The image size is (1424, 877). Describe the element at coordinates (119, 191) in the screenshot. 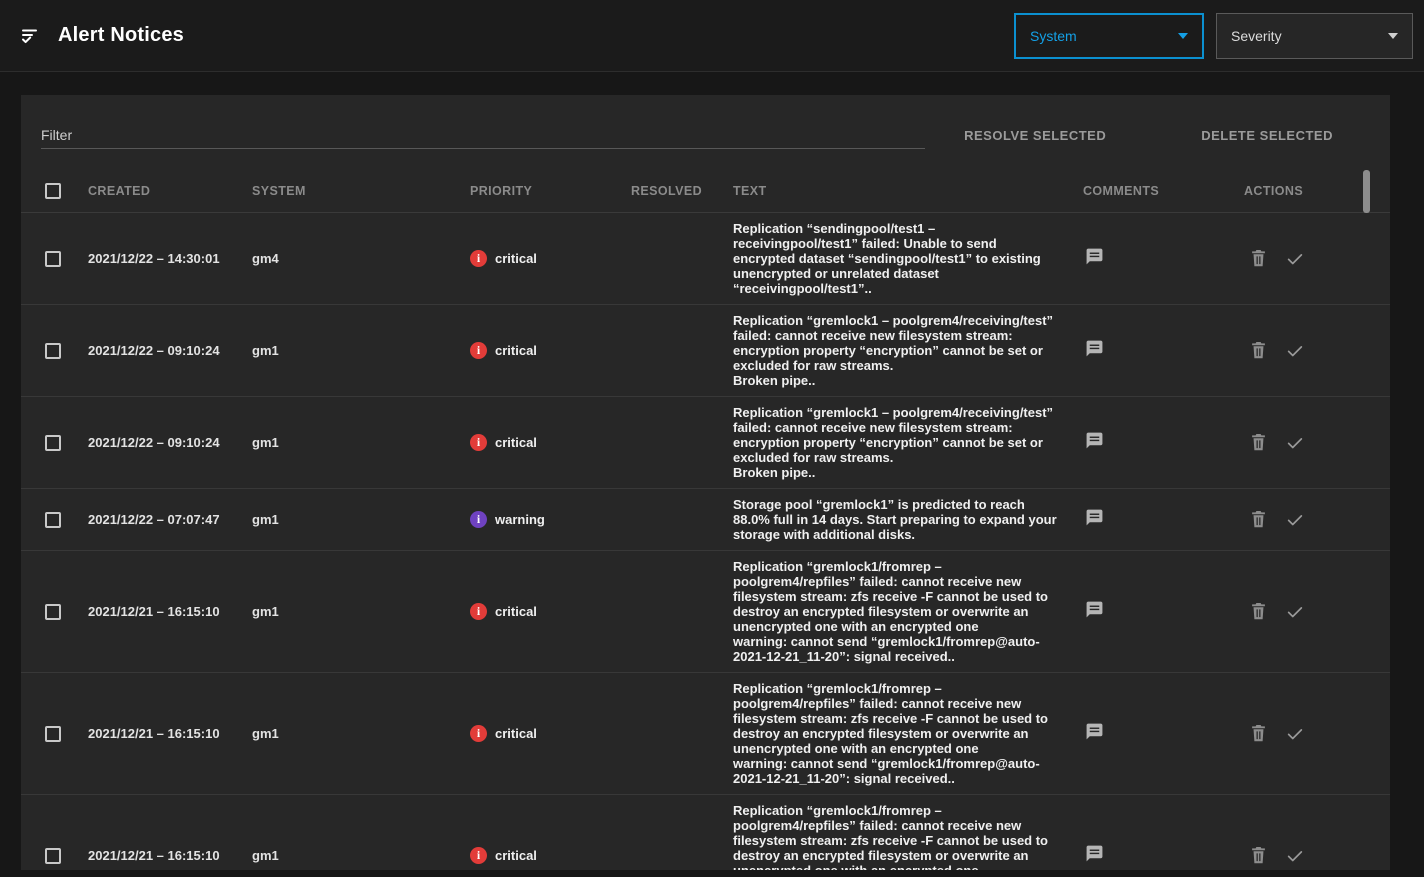

I see `column-header-created: CREATED` at that location.